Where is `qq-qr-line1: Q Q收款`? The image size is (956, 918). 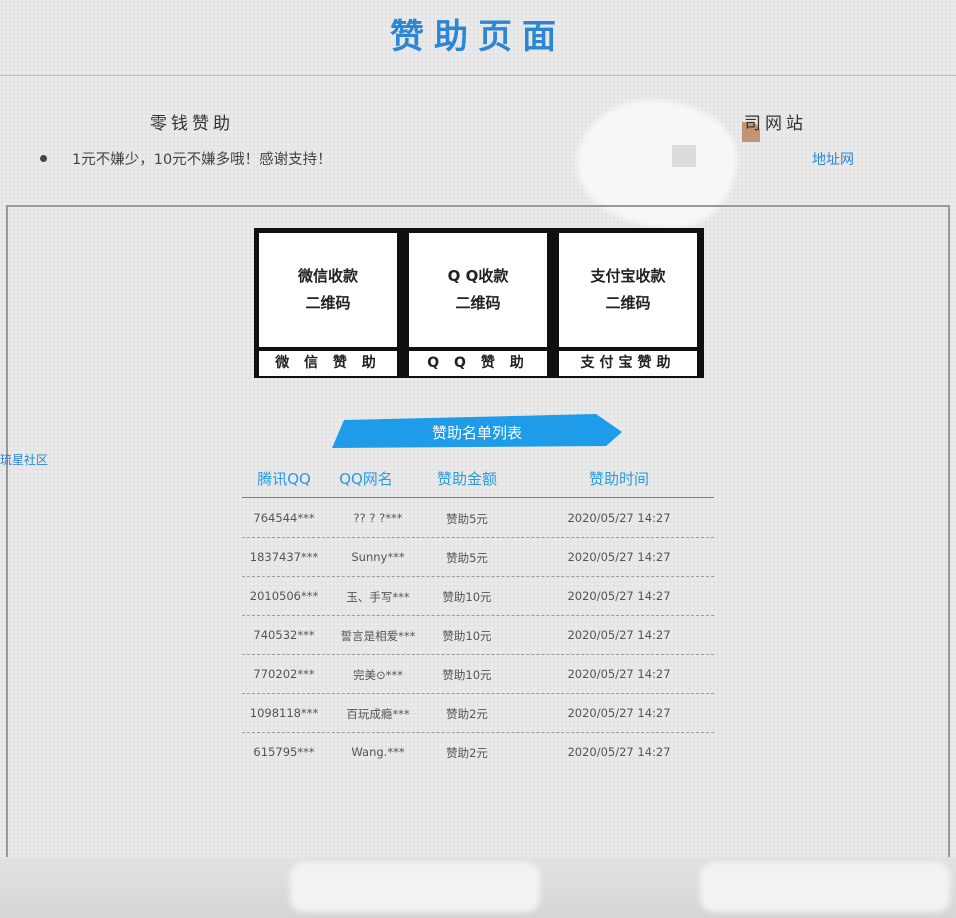
qq-qr-line1: Q Q收款 is located at coordinates (478, 276).